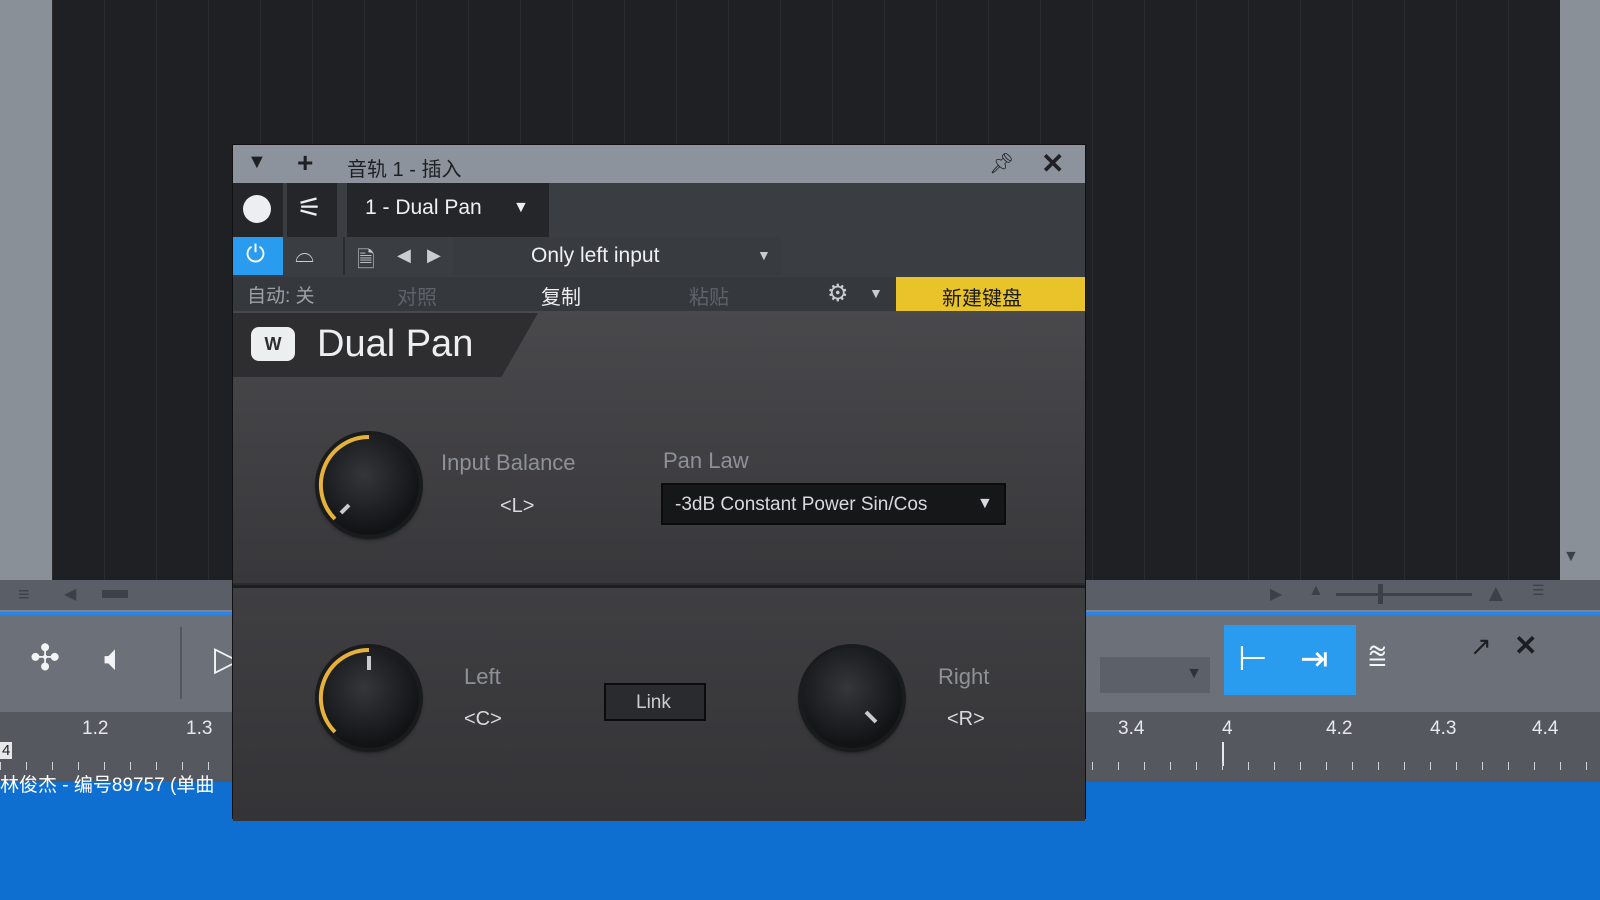  I want to click on window-titlebar: ▼ + 音轨 1 - 插入 📌︎ ✕, so click(659, 164).